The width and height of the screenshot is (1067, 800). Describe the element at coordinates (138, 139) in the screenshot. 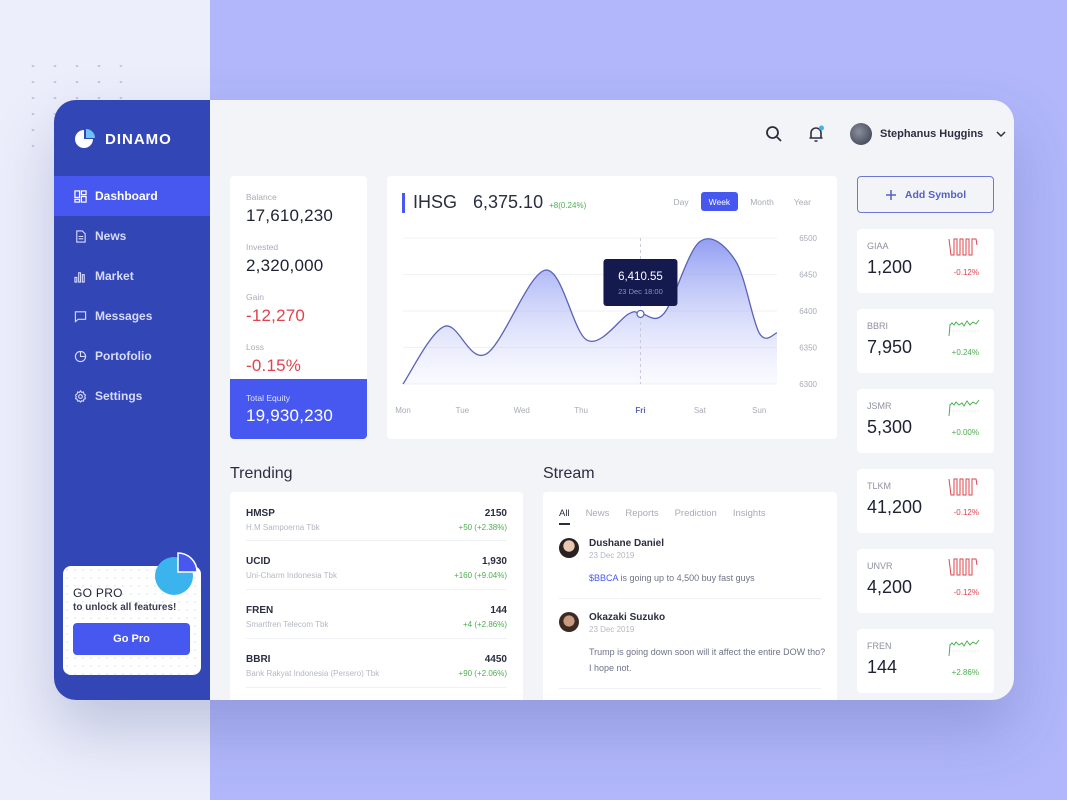

I see `brand-name: DINAMO` at that location.